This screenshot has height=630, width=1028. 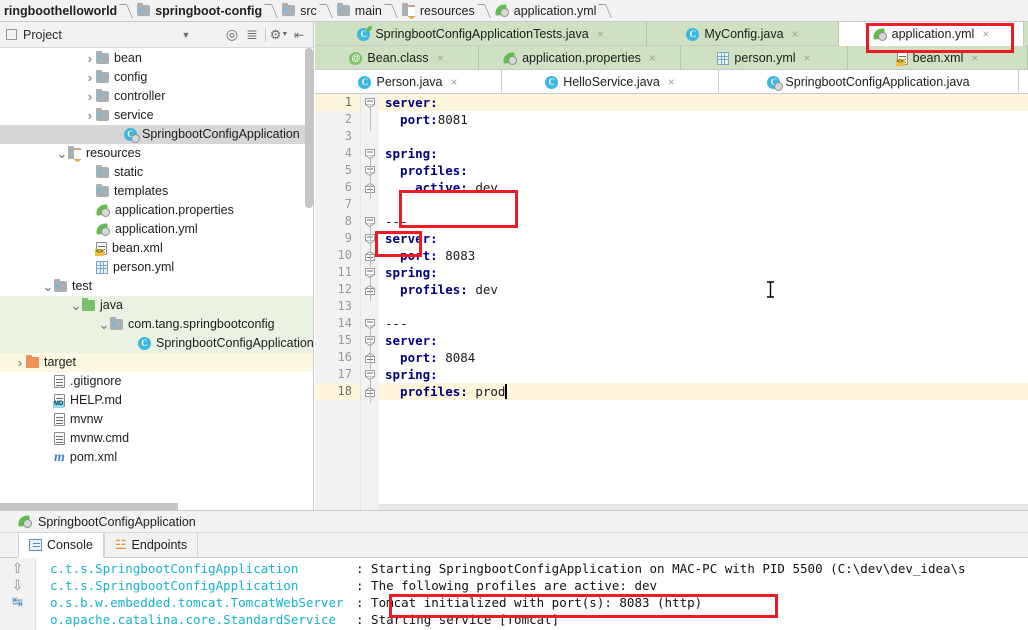 I want to click on line-number: 7, so click(x=348, y=204).